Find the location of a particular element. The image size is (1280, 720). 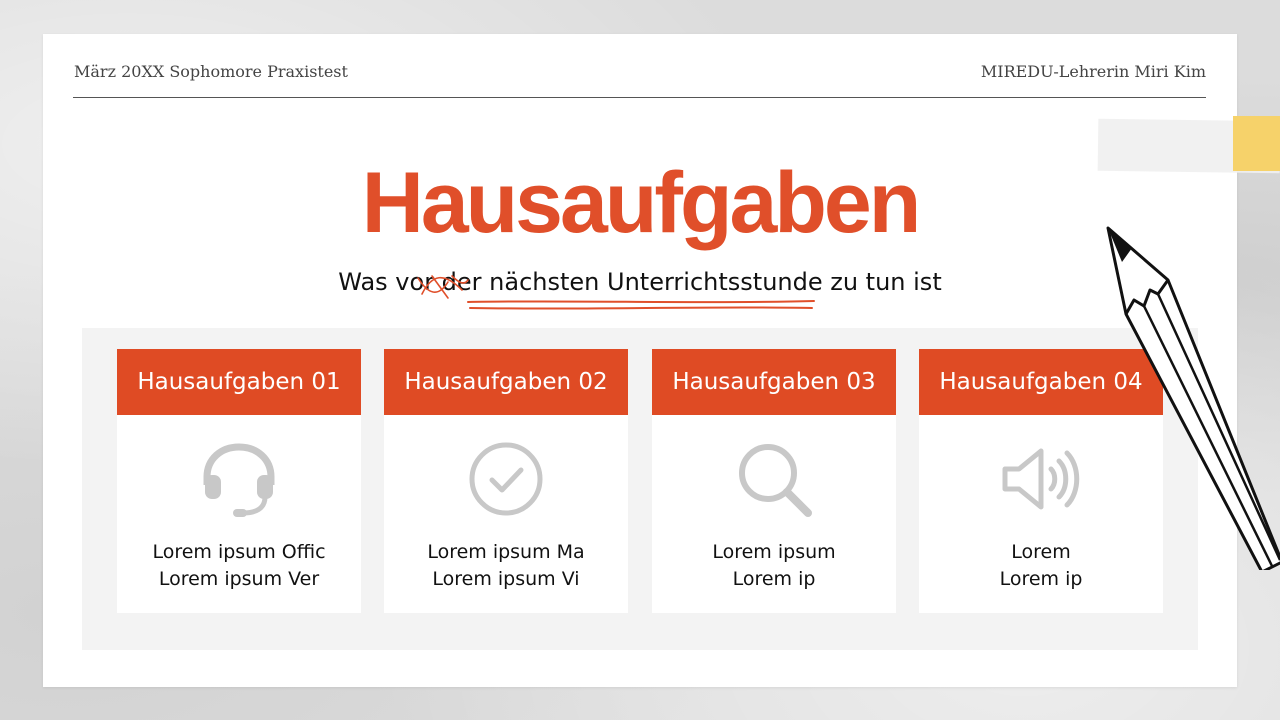

card-title: Hausaufgaben 03 is located at coordinates (774, 382).